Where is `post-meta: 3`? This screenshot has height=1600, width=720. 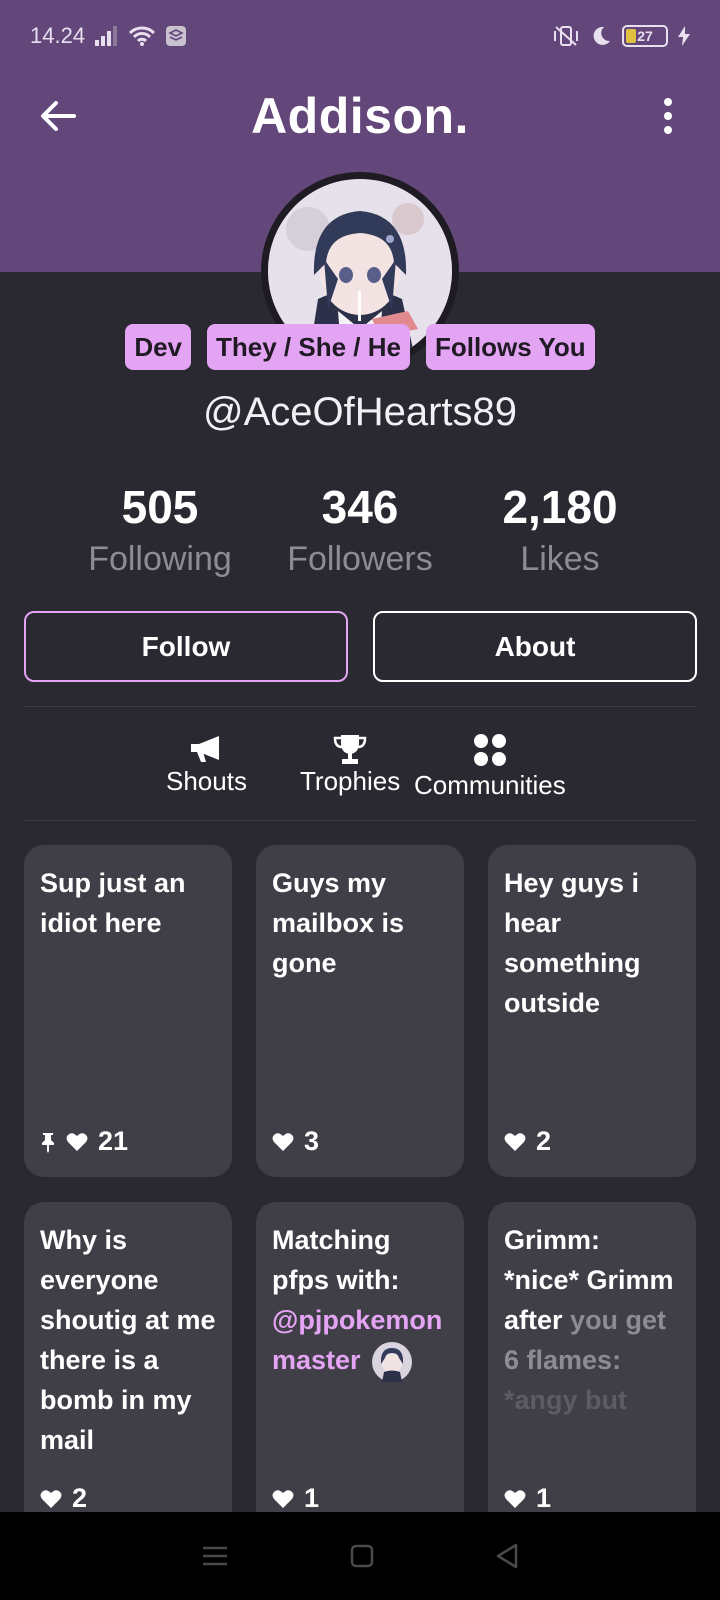
post-meta: 3 is located at coordinates (295, 1141).